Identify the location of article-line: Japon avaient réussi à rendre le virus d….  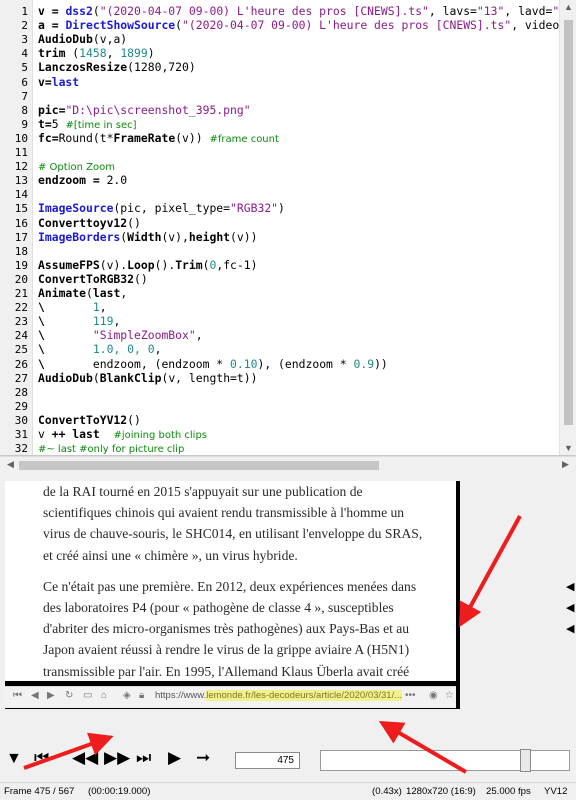
(226, 650).